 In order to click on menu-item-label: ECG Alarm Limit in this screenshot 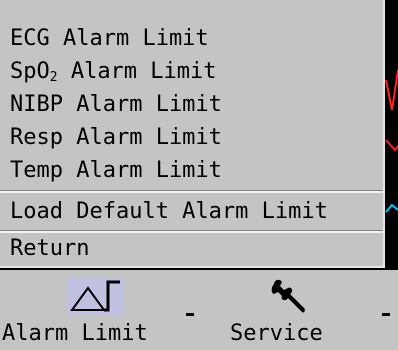, I will do `click(109, 38)`.